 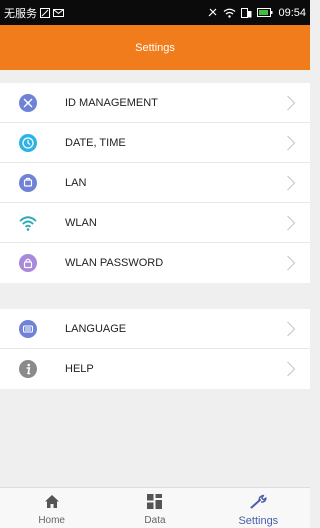 I want to click on id-icon, so click(x=28, y=103).